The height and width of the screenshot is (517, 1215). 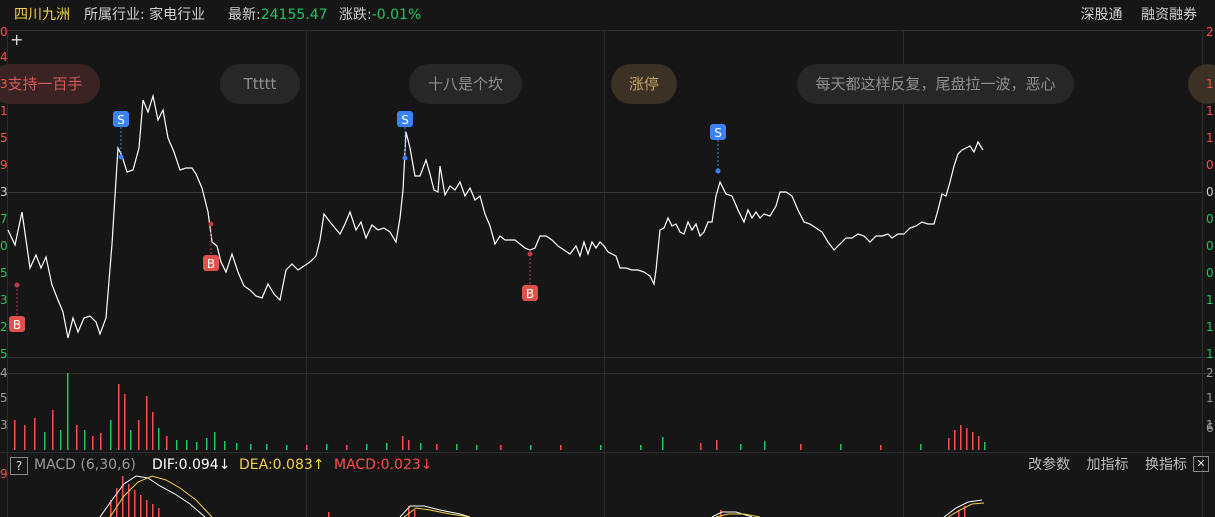 I want to click on sell-signal-1: S, so click(x=121, y=135).